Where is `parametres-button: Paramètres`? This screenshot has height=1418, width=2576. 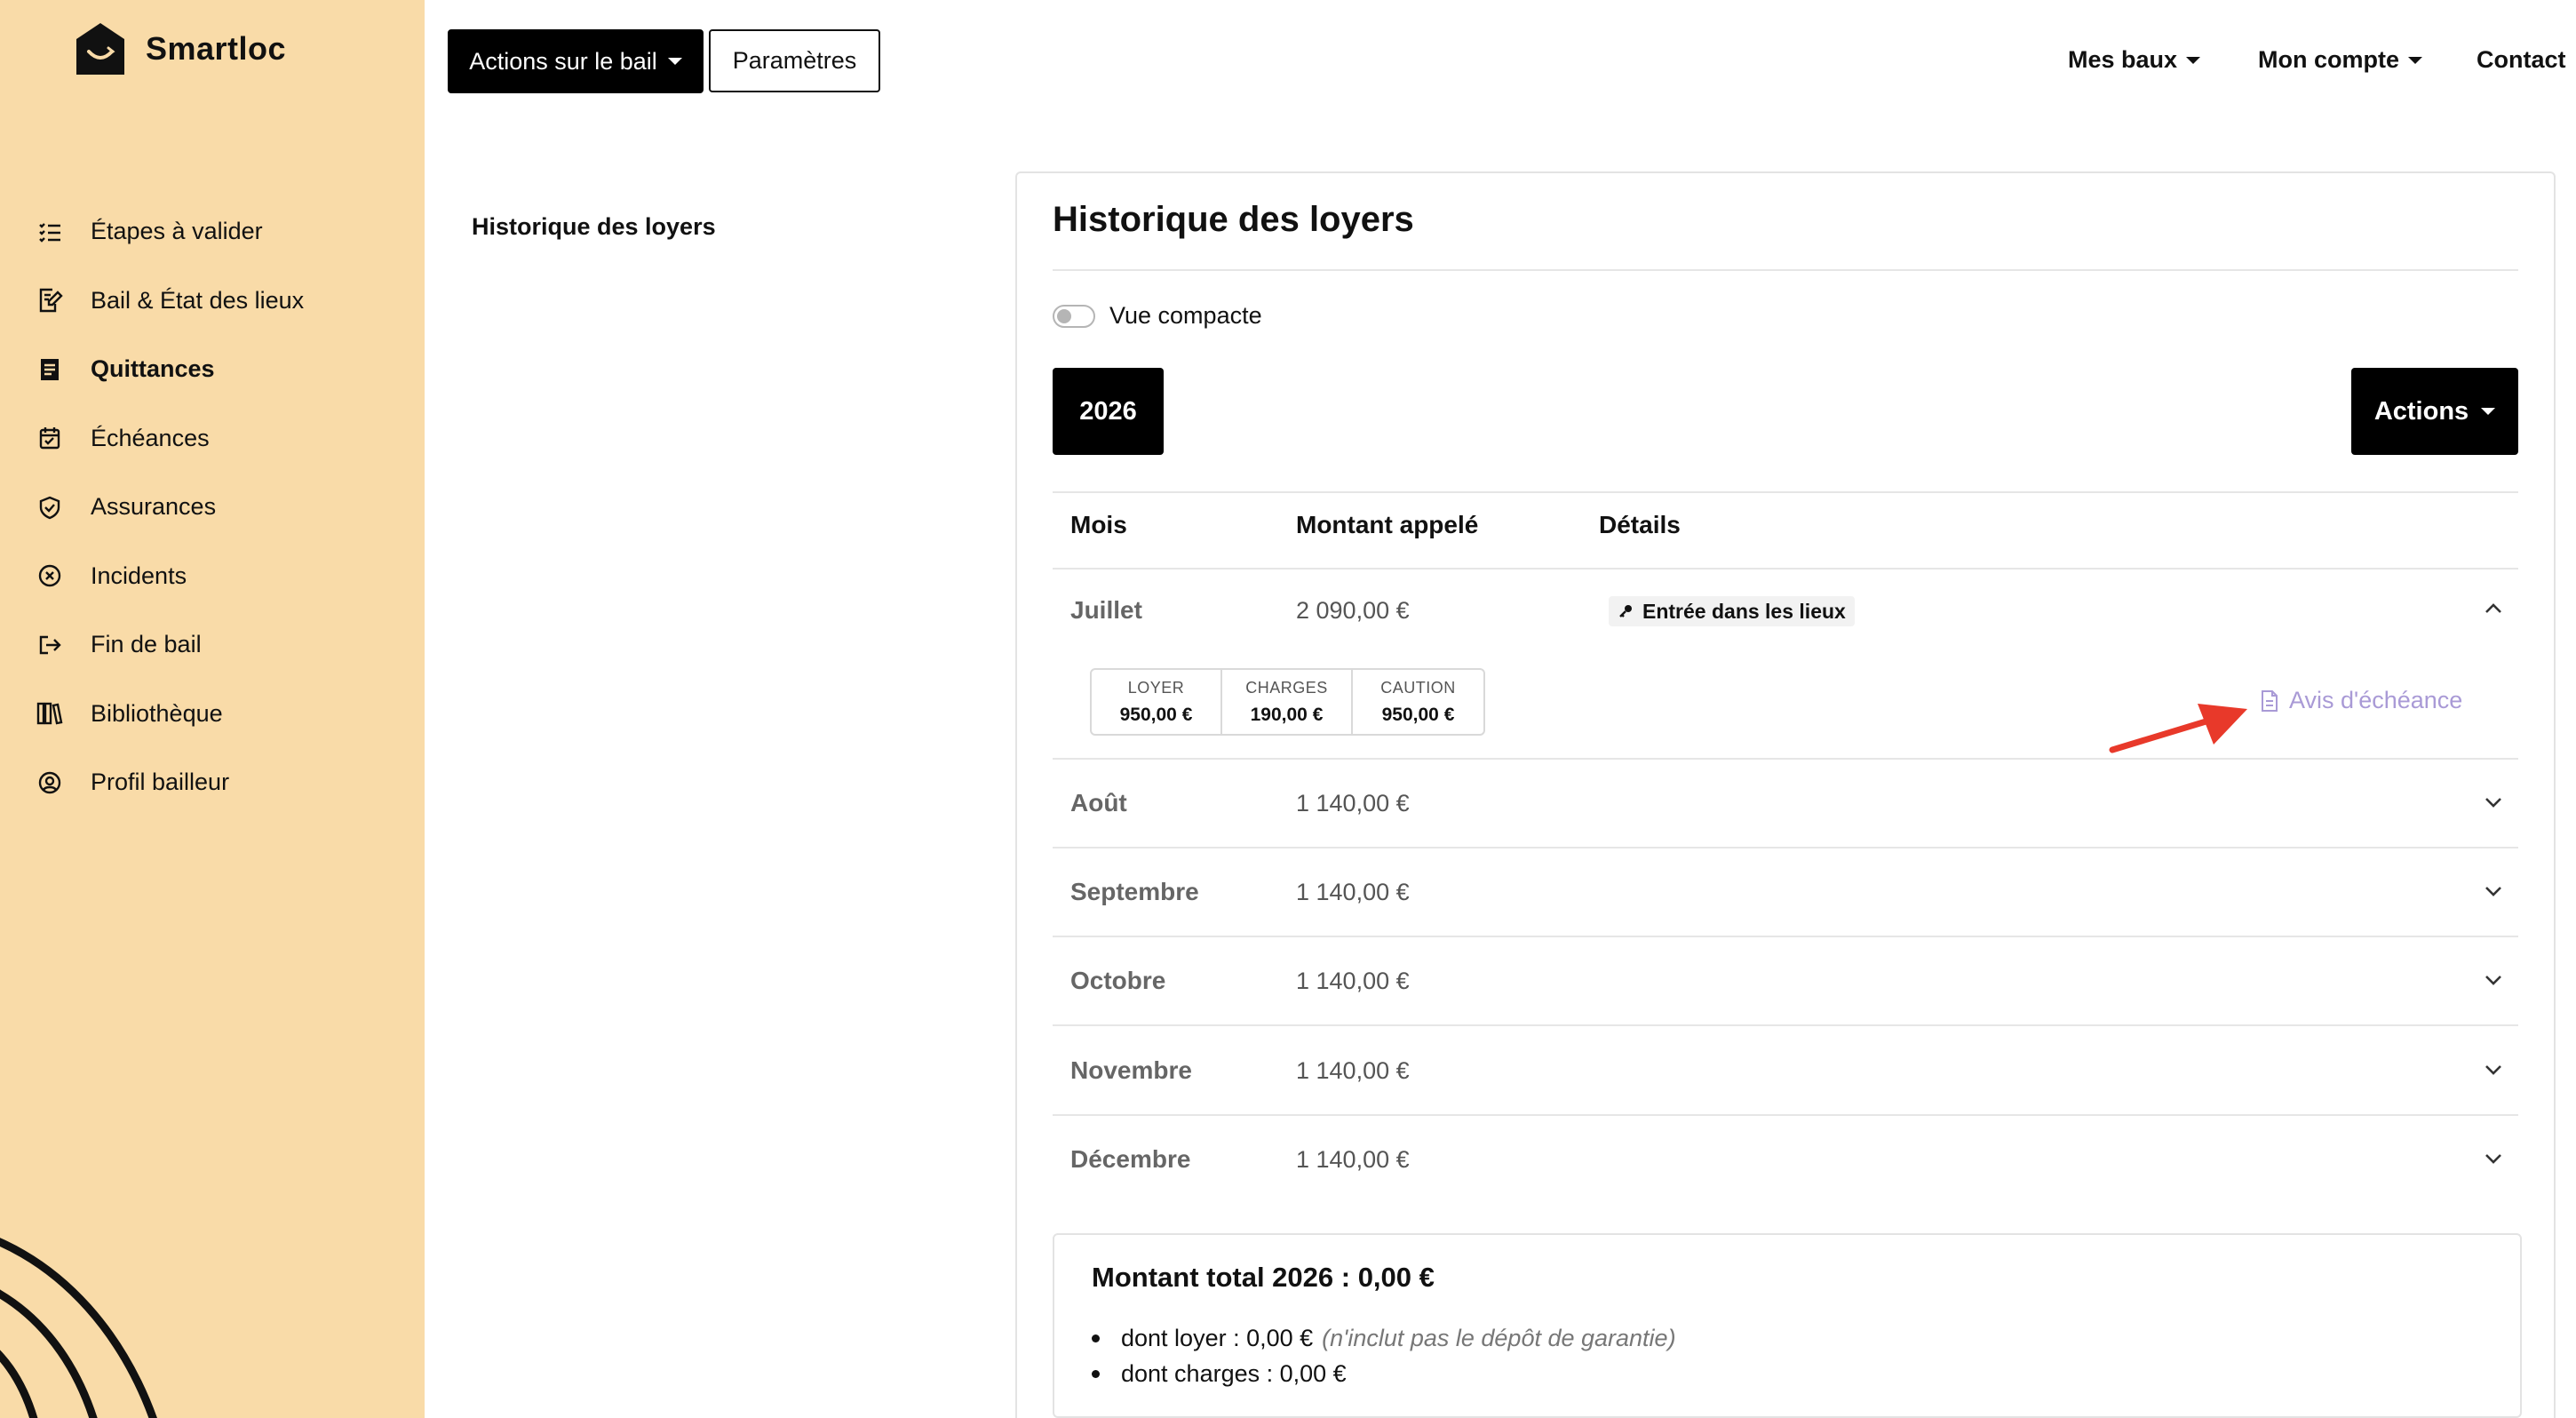 parametres-button: Paramètres is located at coordinates (794, 61).